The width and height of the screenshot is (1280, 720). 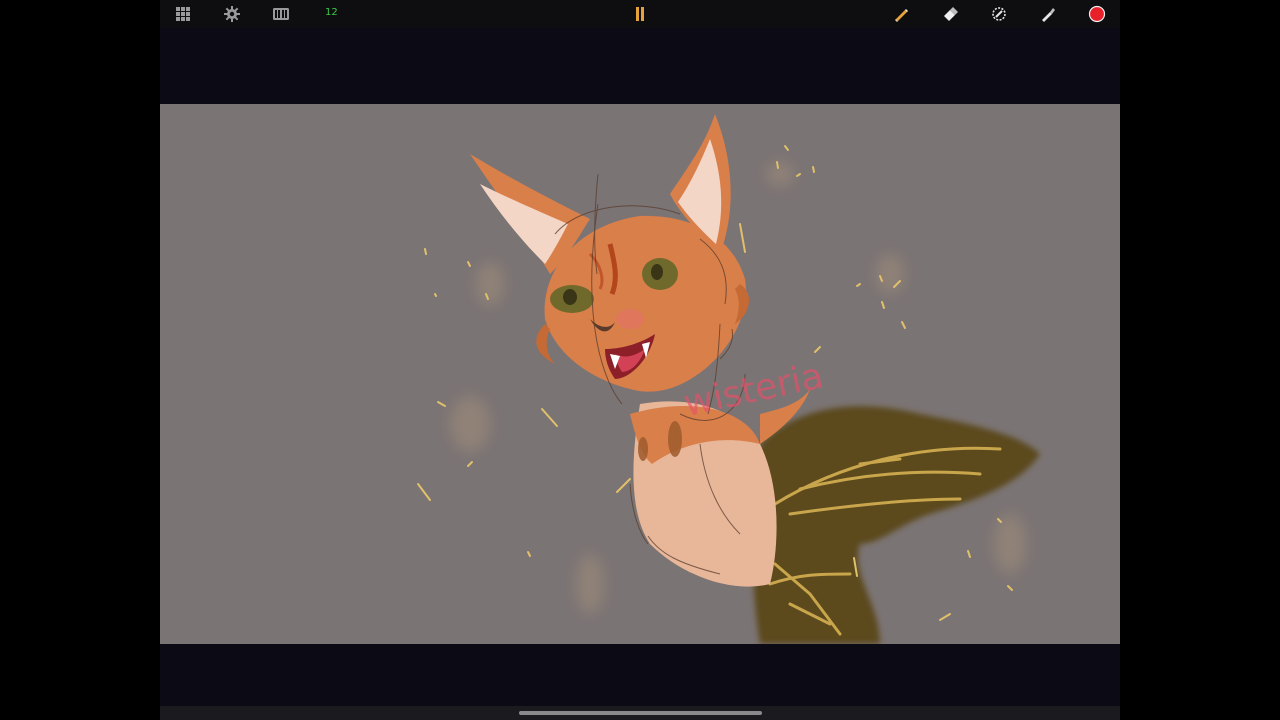 What do you see at coordinates (1097, 14) in the screenshot?
I see `color-swatch` at bounding box center [1097, 14].